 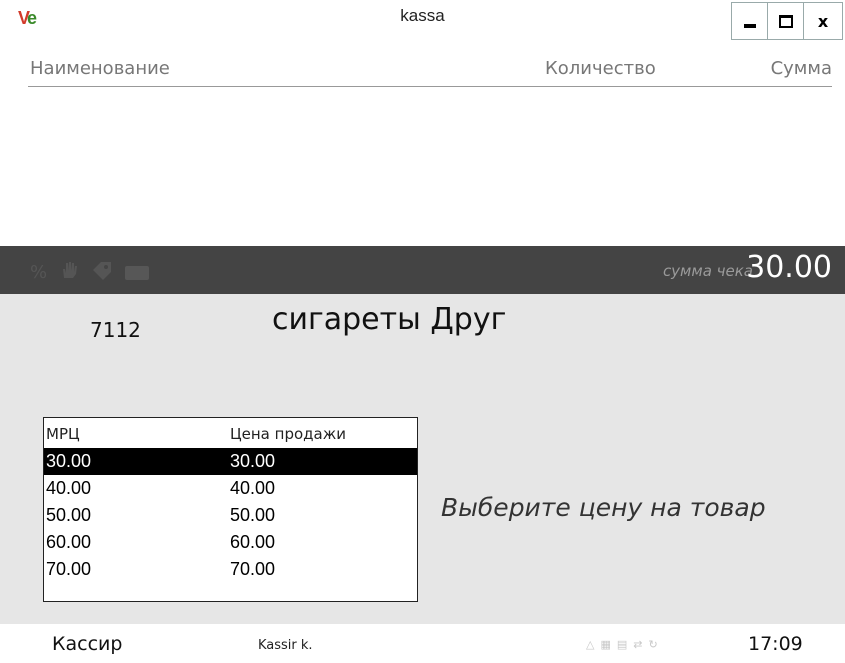 I want to click on receipt-sum-label: сумма чека, so click(x=707, y=271).